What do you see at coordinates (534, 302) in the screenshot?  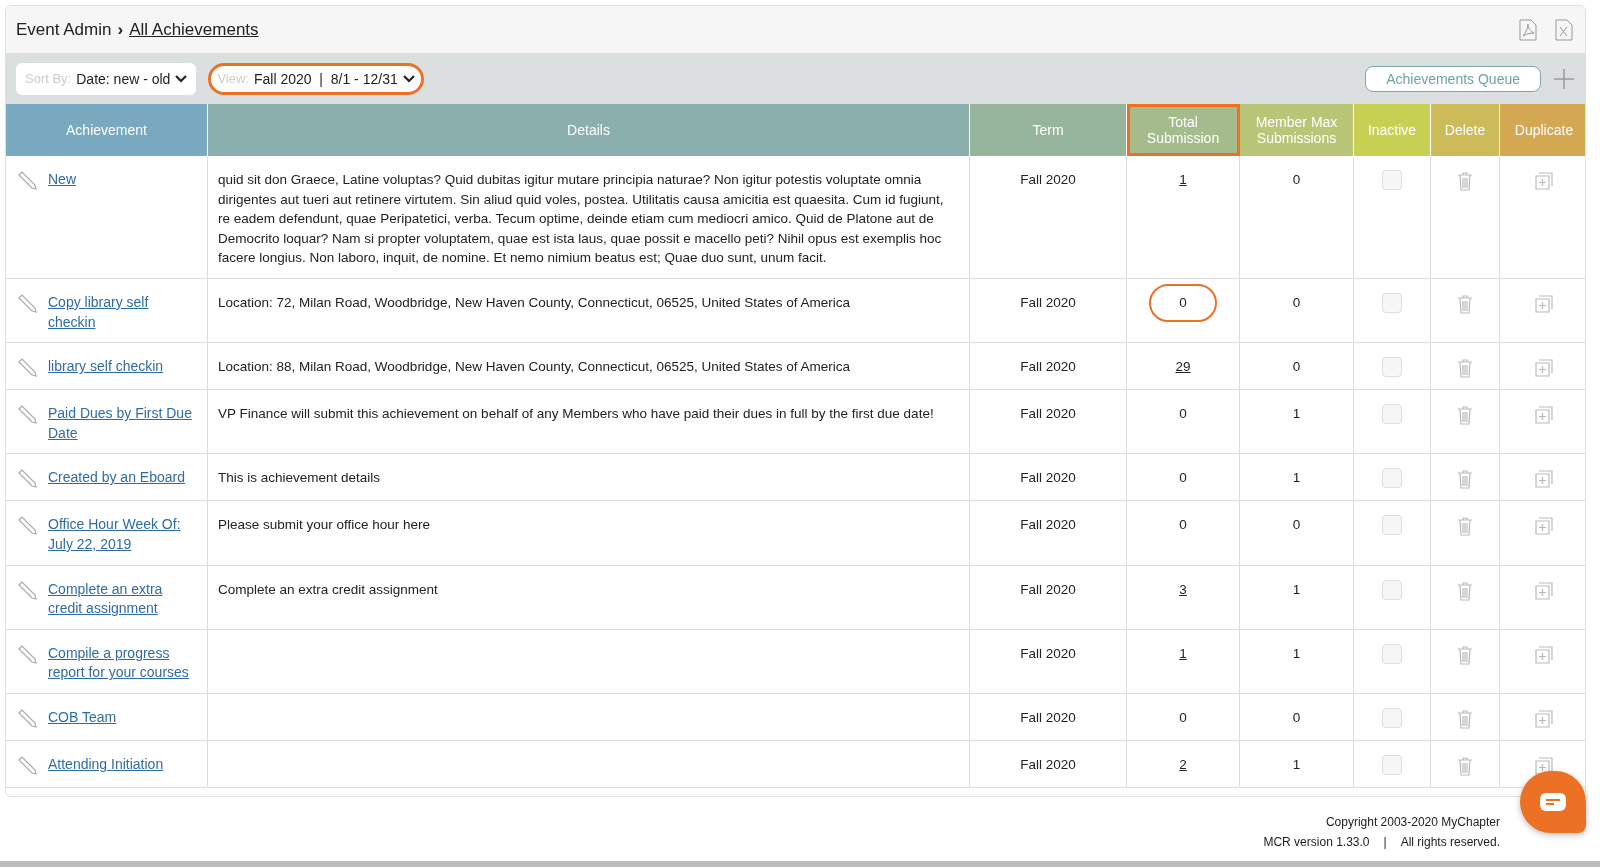 I see `details-text: Location: 72, Milan Road, Woodbridge, New Haven County, Connecticut, 06525, United States of America` at bounding box center [534, 302].